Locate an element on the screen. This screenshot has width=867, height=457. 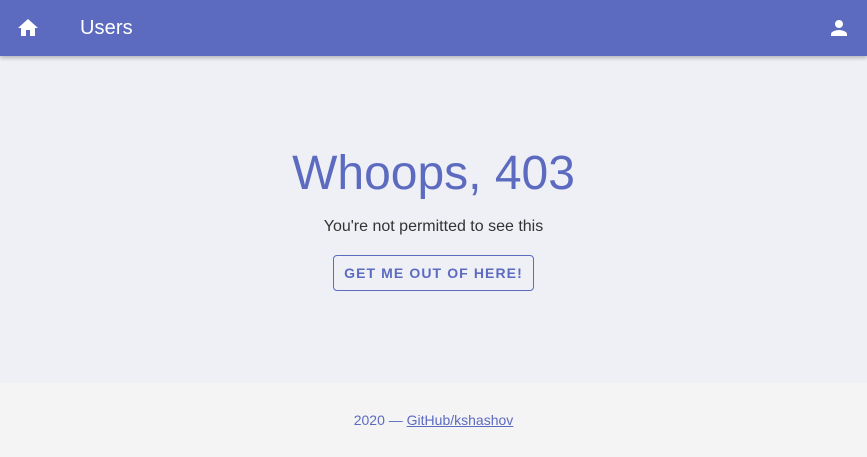
error-message: You're not permitted to see this is located at coordinates (433, 226).